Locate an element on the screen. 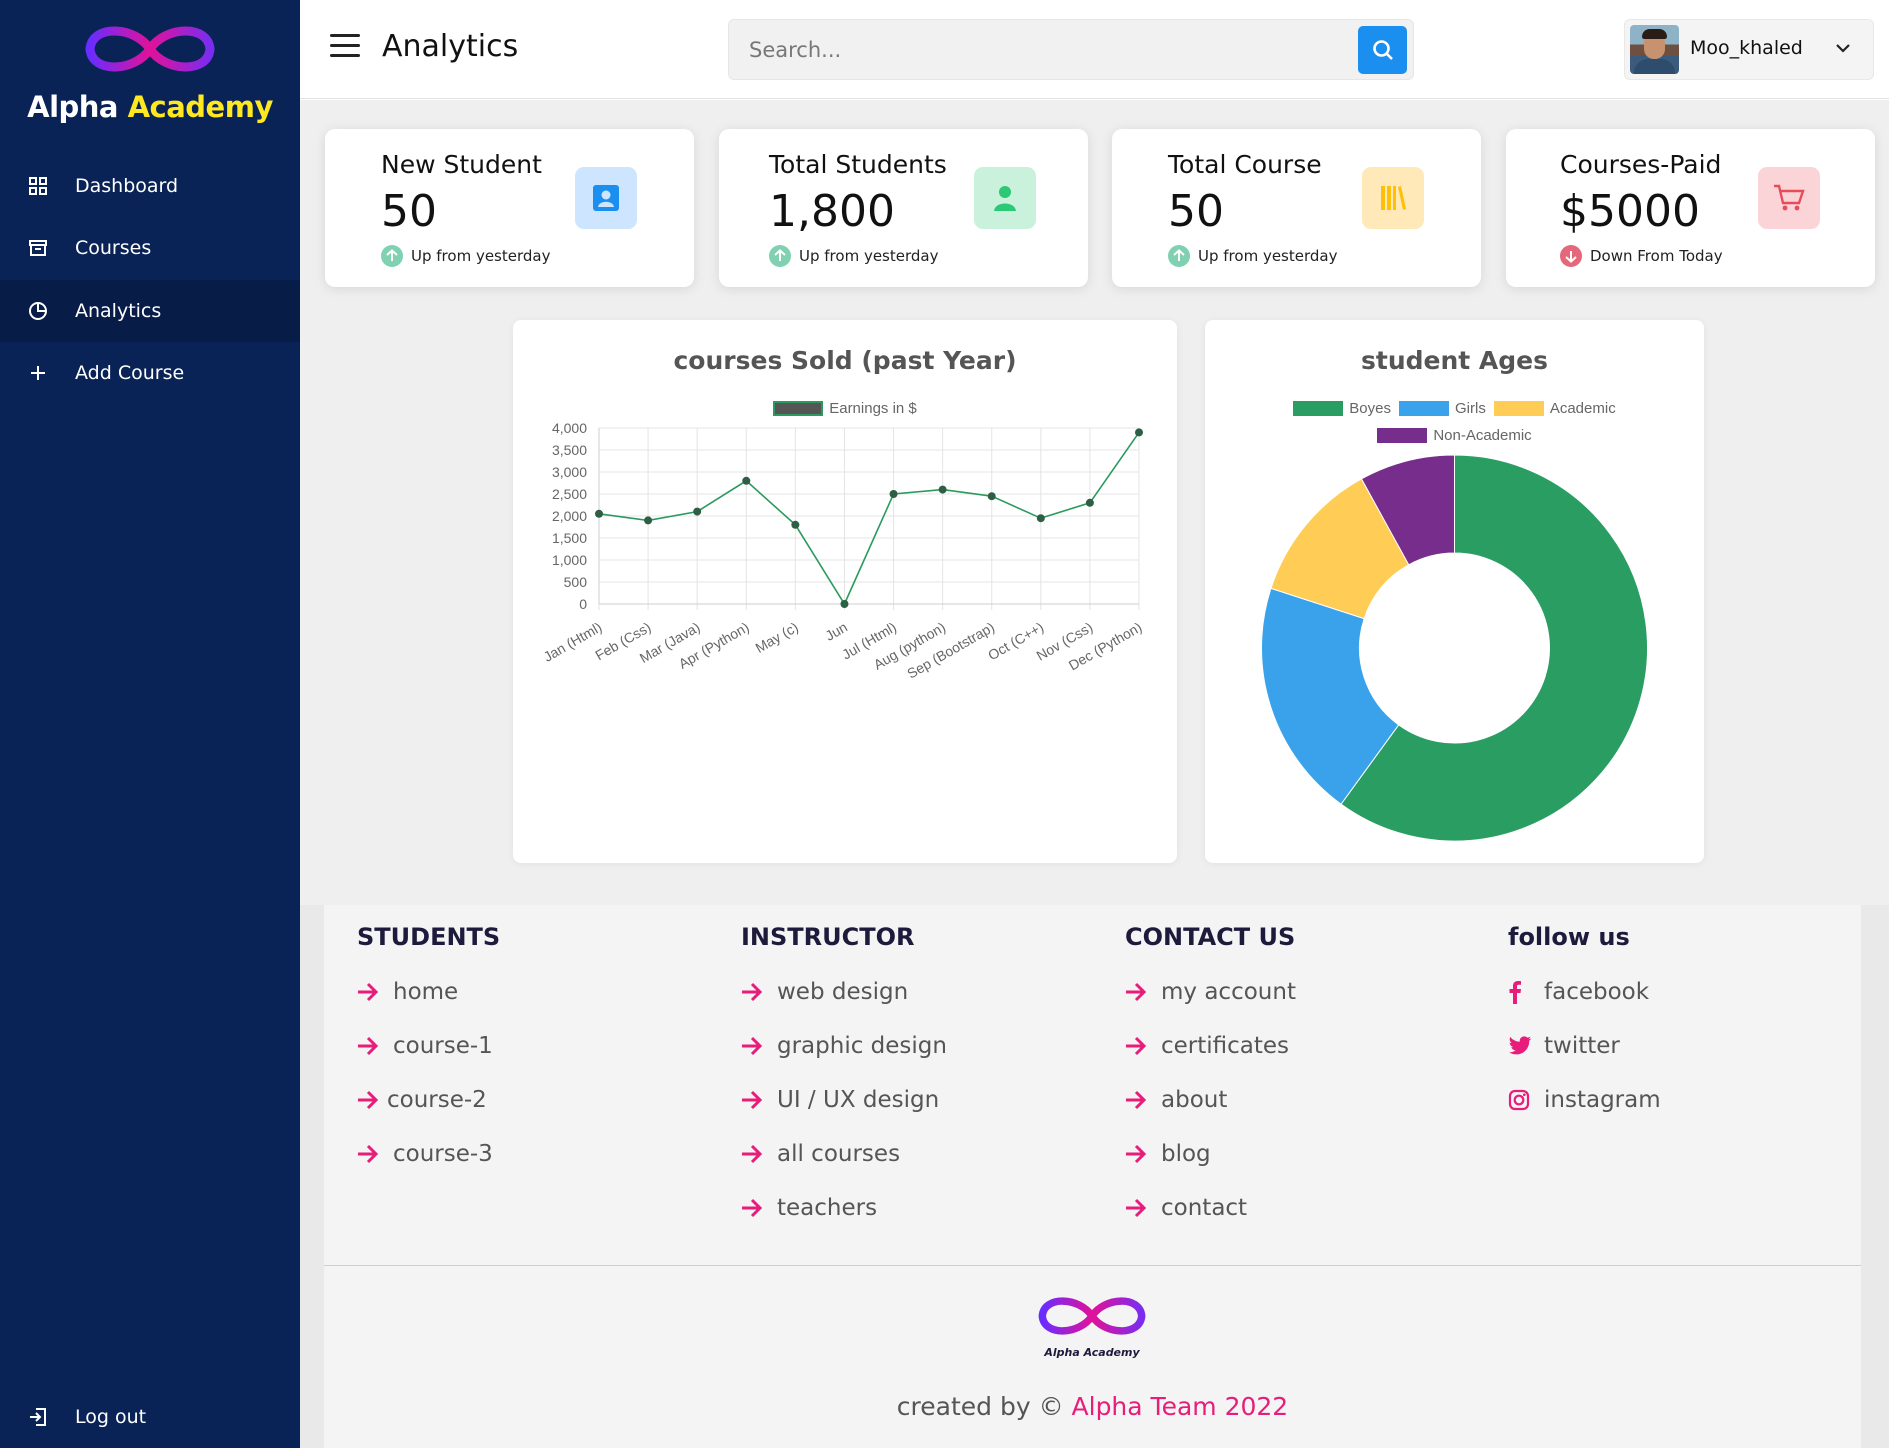  sidebar-item-add-course: Add Course is located at coordinates (150, 373).